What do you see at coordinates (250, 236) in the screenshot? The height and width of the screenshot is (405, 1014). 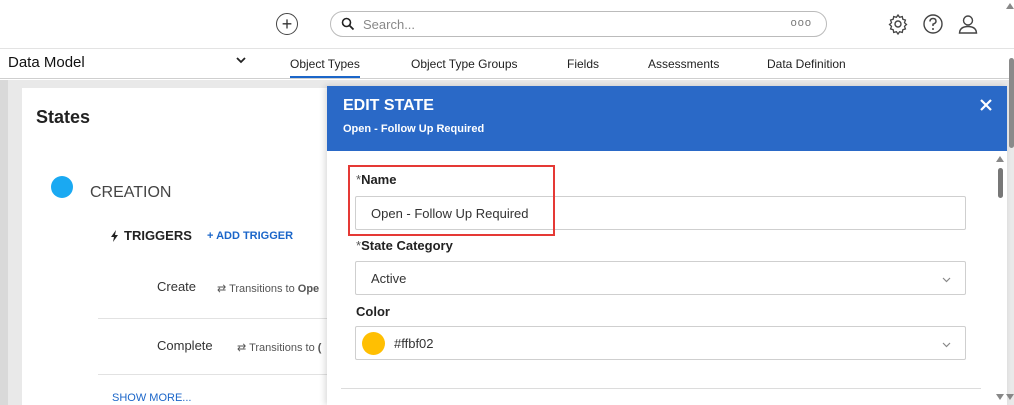 I see `add-trigger-button: + ADD TRIGGER` at bounding box center [250, 236].